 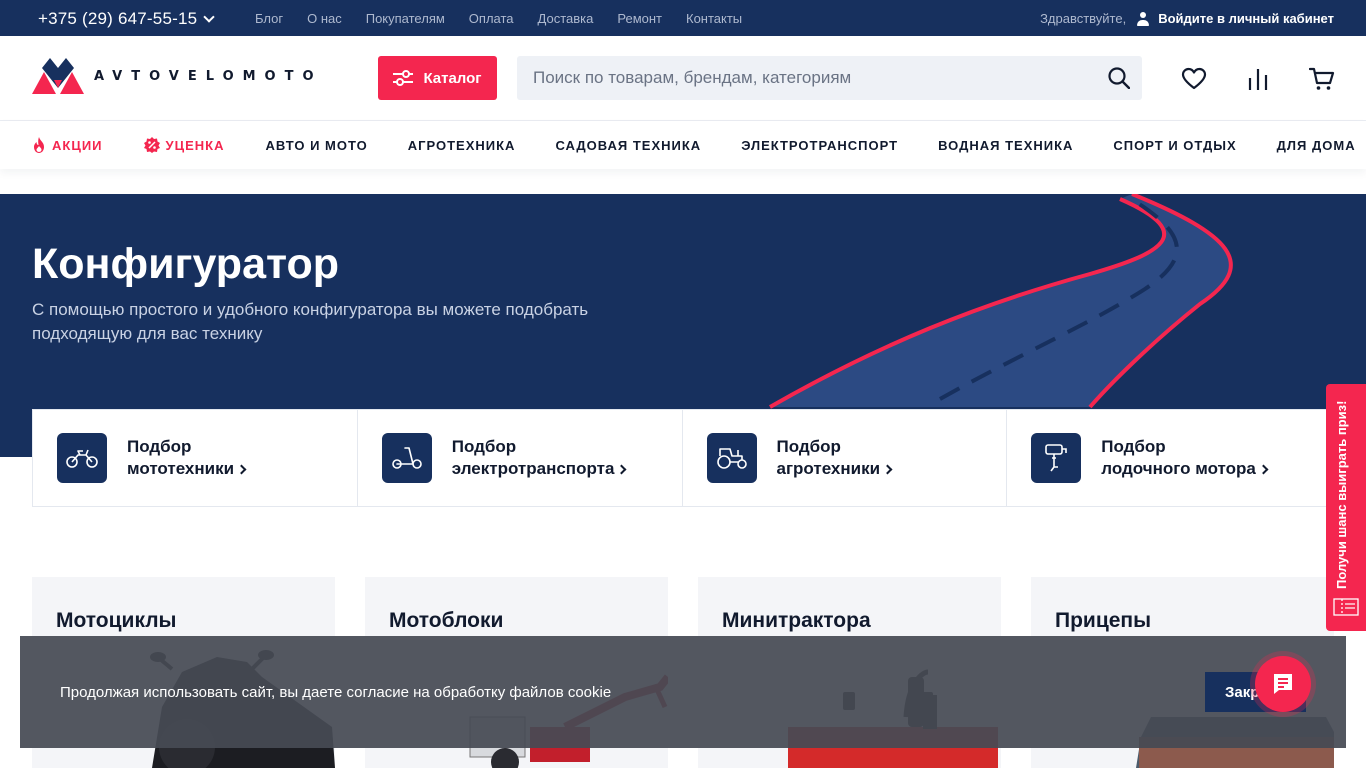 What do you see at coordinates (1056, 458) in the screenshot?
I see `boat-motor-icon` at bounding box center [1056, 458].